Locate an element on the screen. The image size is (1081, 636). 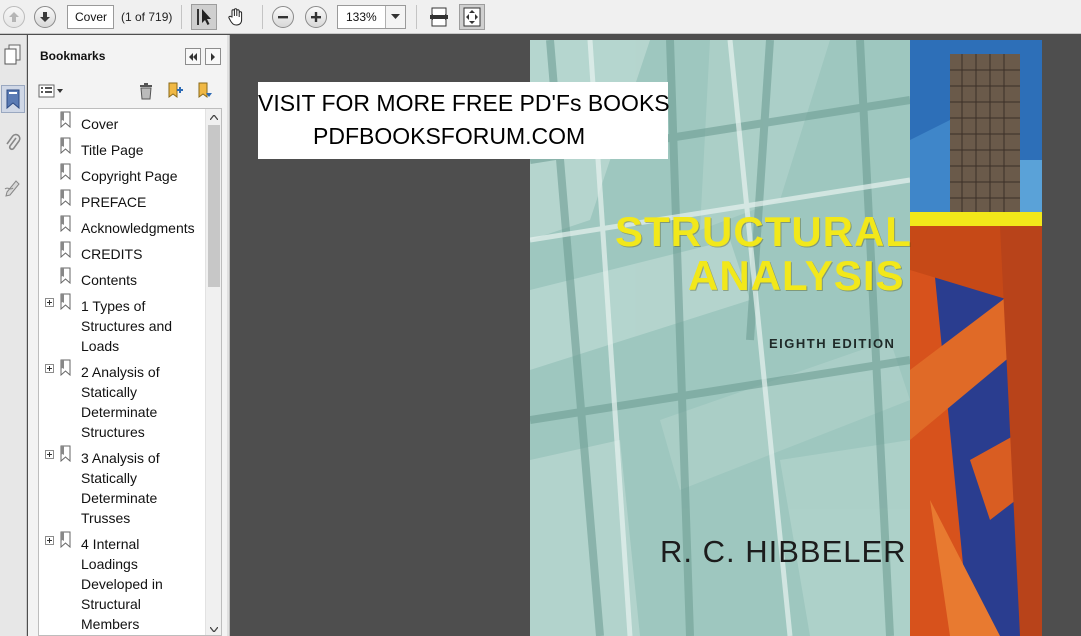
attachments-icon is located at coordinates (13, 142).